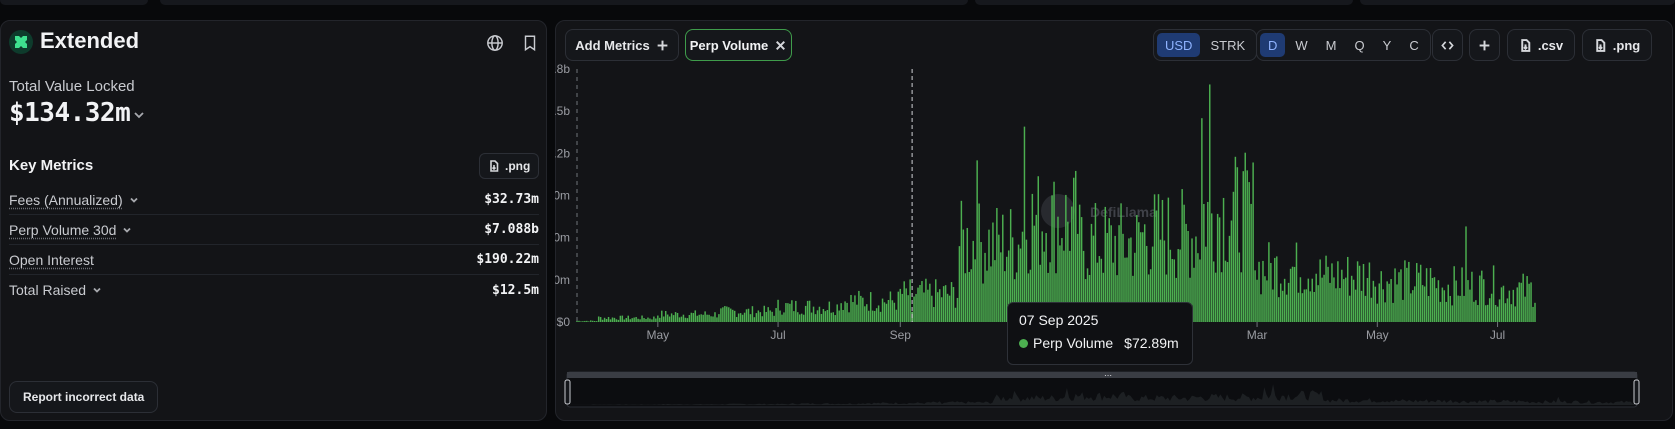 The width and height of the screenshot is (1675, 429). What do you see at coordinates (495, 43) in the screenshot?
I see `website-globe-icon` at bounding box center [495, 43].